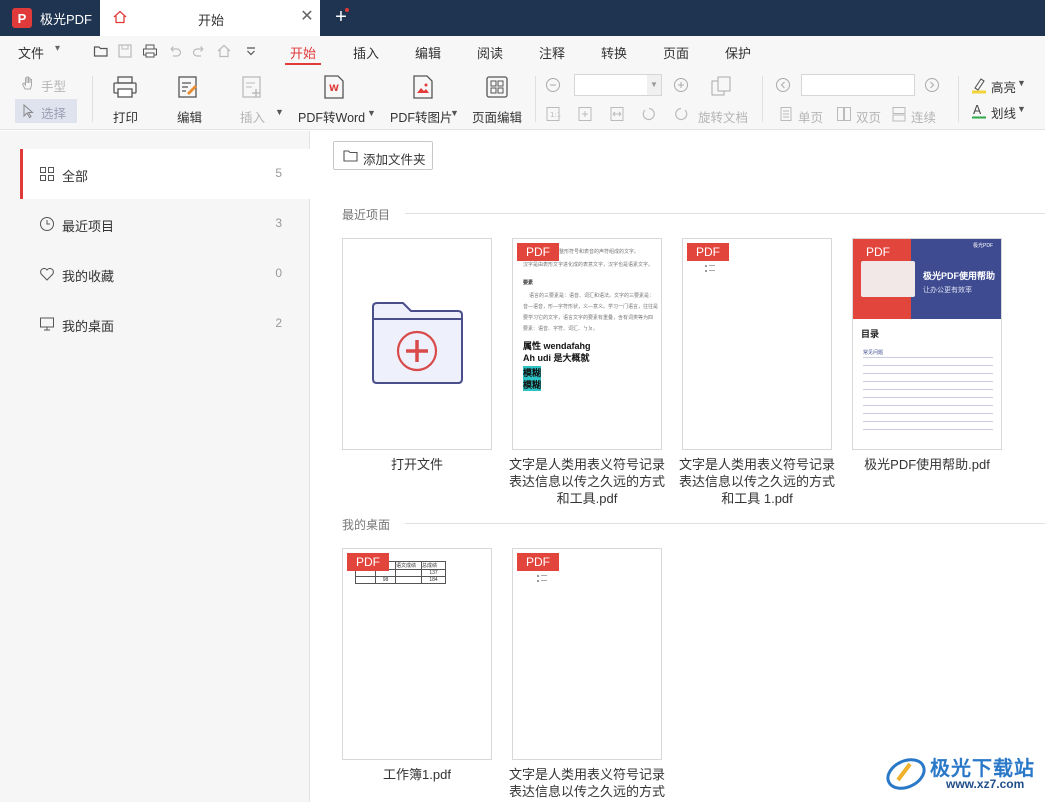 This screenshot has height=802, width=1045. Describe the element at coordinates (723, 116) in the screenshot. I see `rotate-doc-button: 旋转文档` at that location.